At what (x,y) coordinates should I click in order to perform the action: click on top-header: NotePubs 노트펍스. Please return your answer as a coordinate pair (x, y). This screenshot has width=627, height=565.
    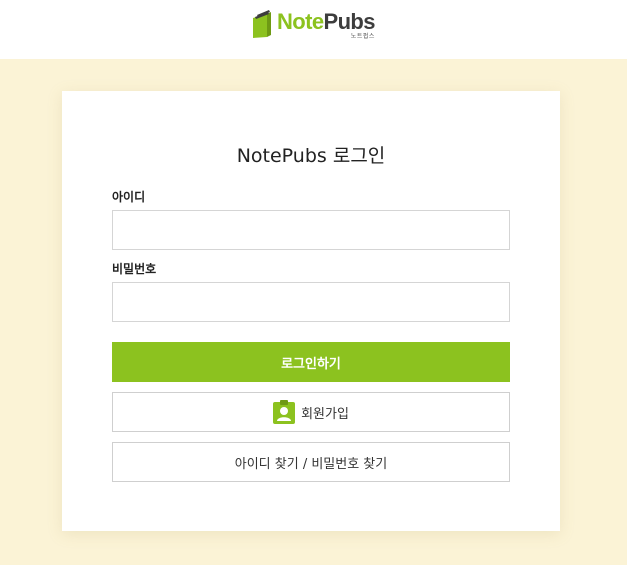
    Looking at the image, I should click on (313, 29).